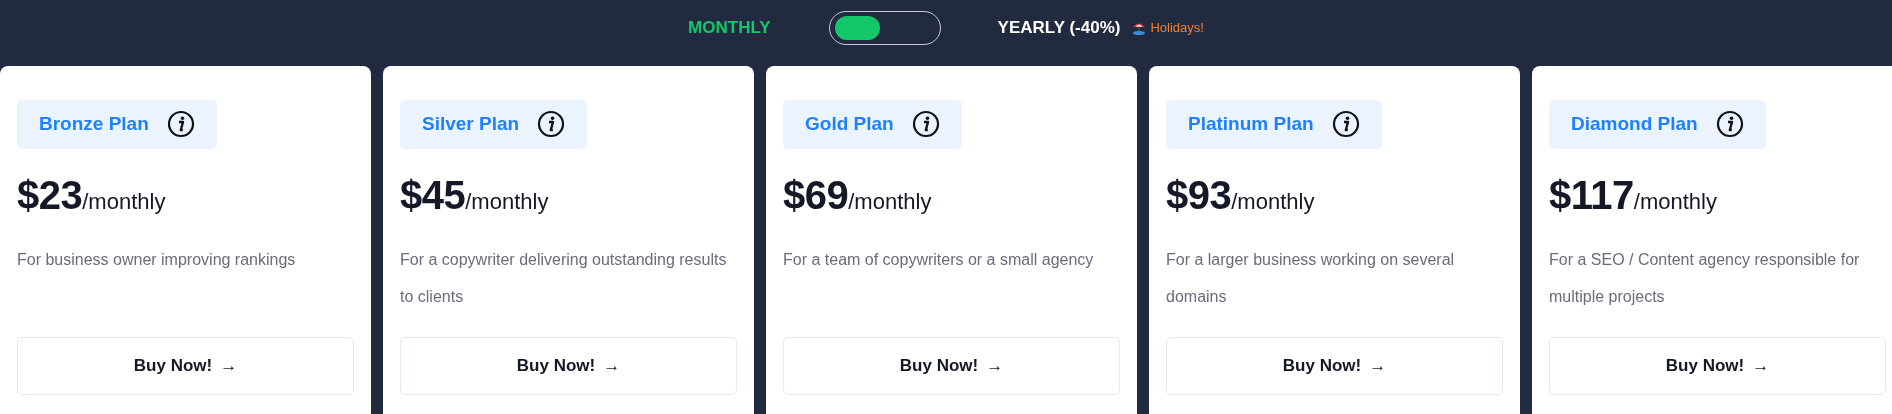 The image size is (1892, 414). Describe the element at coordinates (1059, 28) in the screenshot. I see `billing-option: YEARLY (-40%)` at that location.